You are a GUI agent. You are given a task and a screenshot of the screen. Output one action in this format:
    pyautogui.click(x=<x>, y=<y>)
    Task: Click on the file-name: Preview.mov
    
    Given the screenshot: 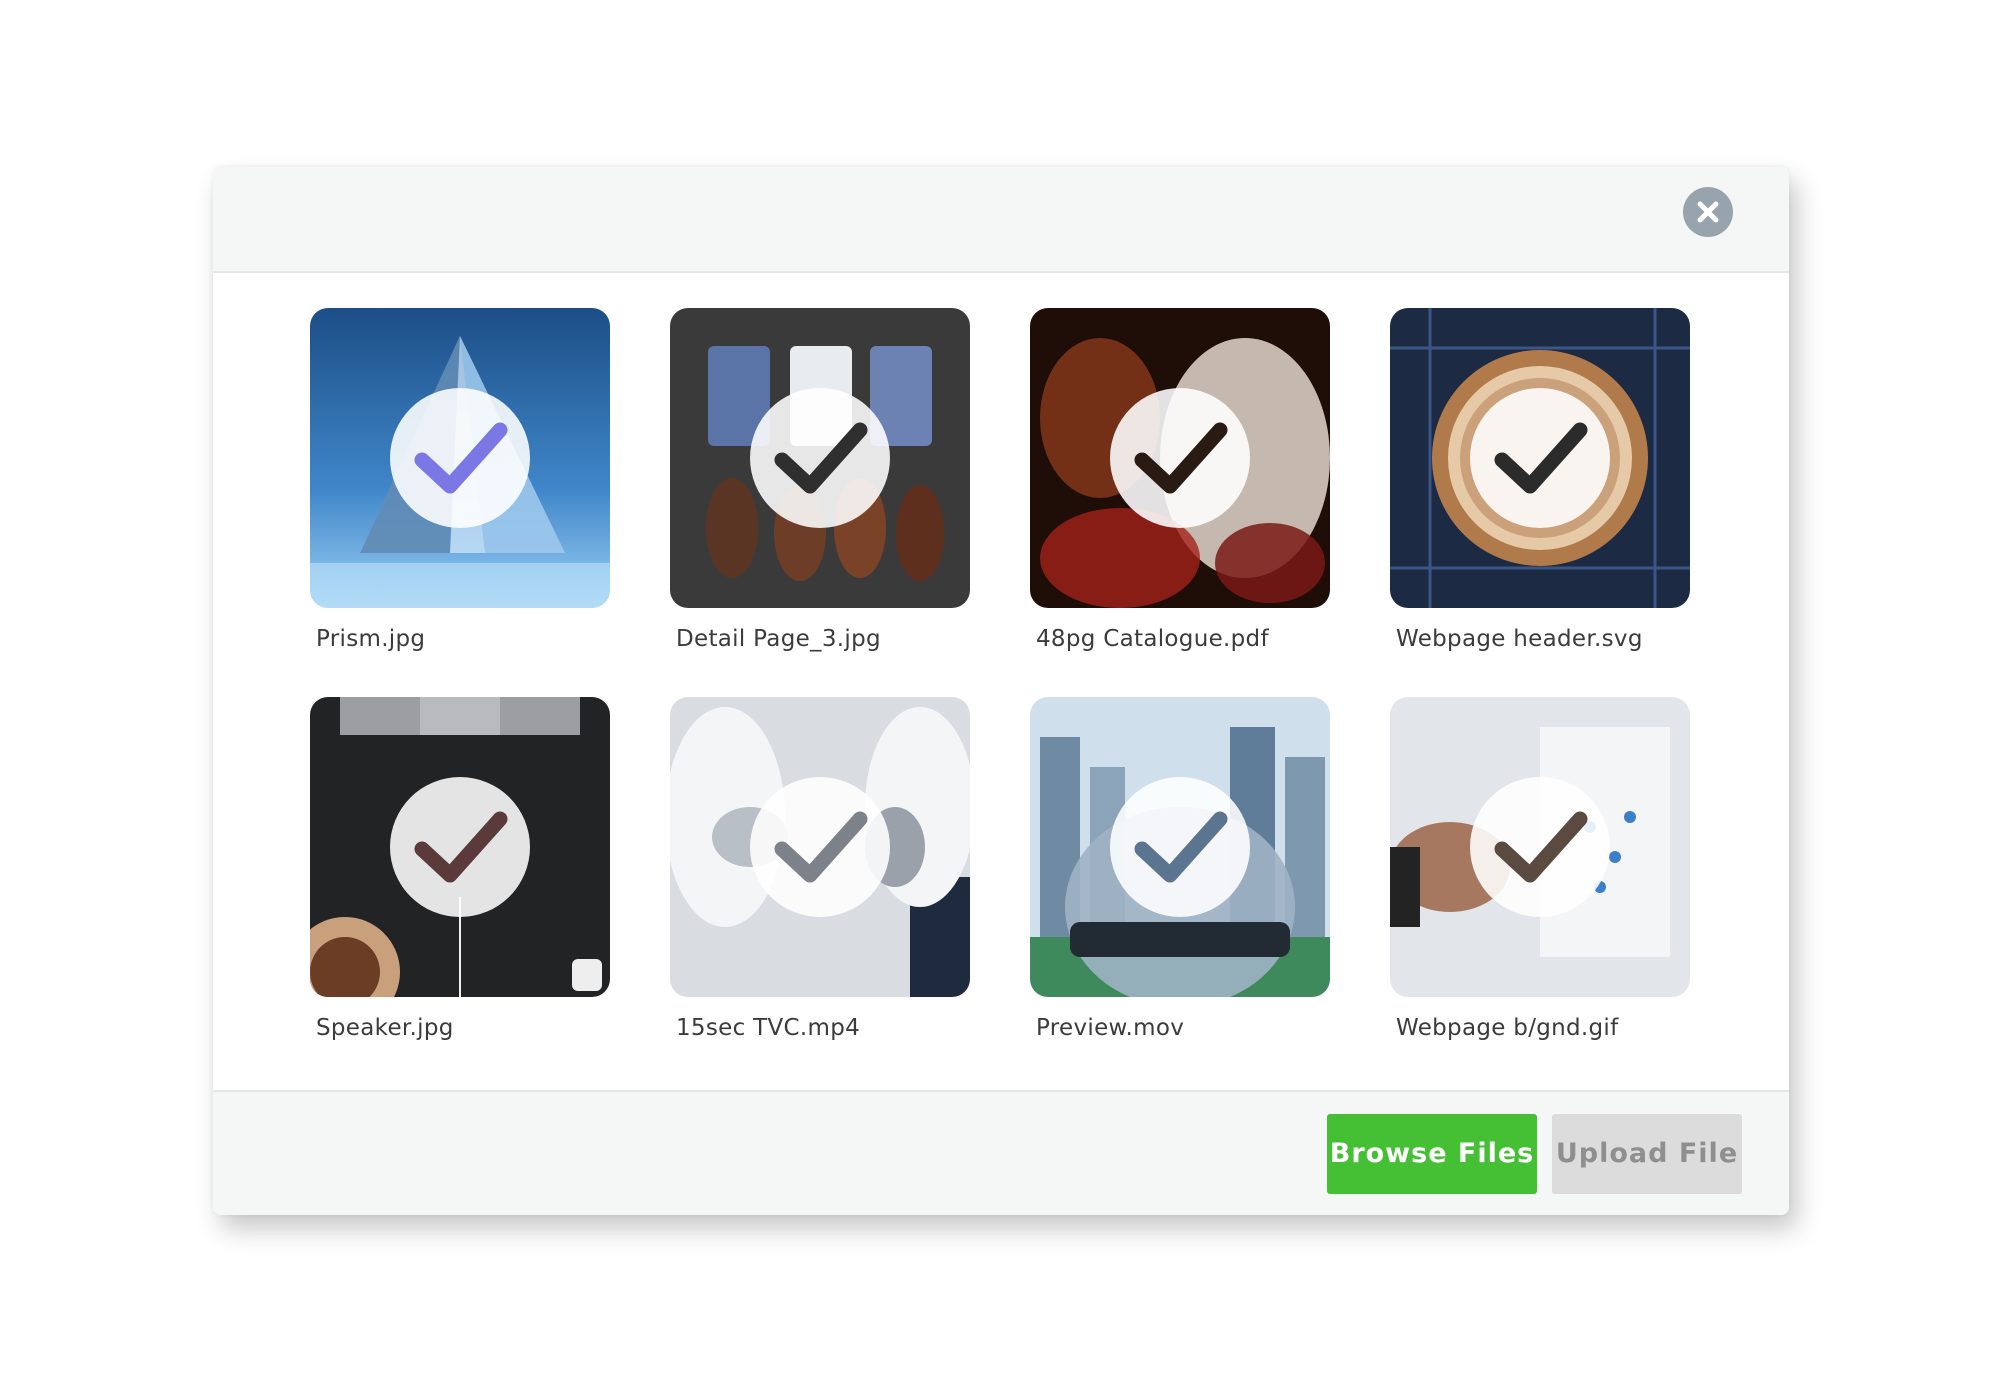 What is the action you would take?
    pyautogui.click(x=1110, y=1028)
    